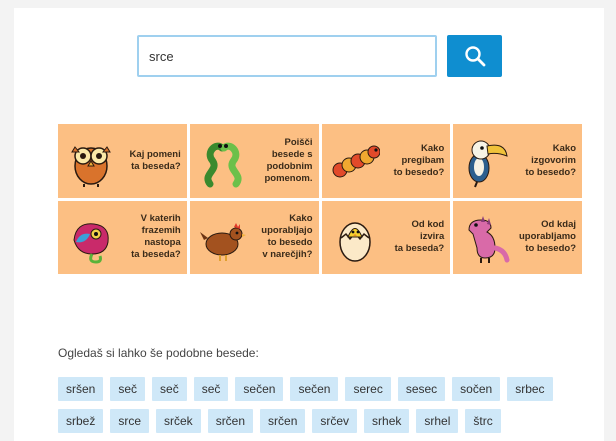 This screenshot has width=616, height=441. I want to click on owl-icon, so click(91, 166).